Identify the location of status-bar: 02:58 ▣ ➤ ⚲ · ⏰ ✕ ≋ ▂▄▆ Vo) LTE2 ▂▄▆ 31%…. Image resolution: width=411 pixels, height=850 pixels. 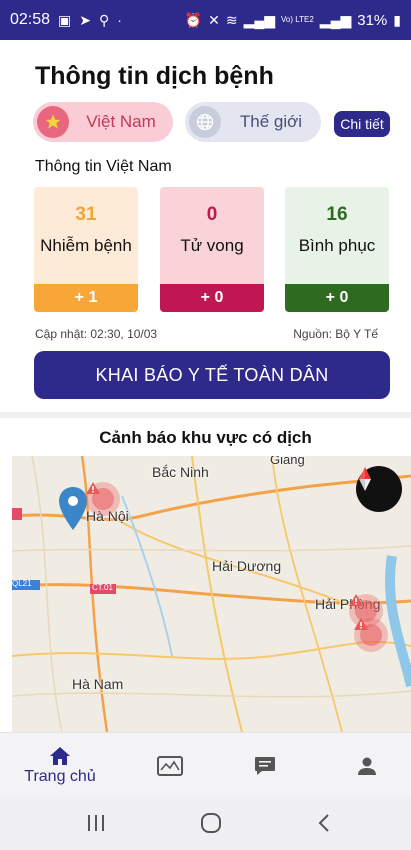
(205, 20).